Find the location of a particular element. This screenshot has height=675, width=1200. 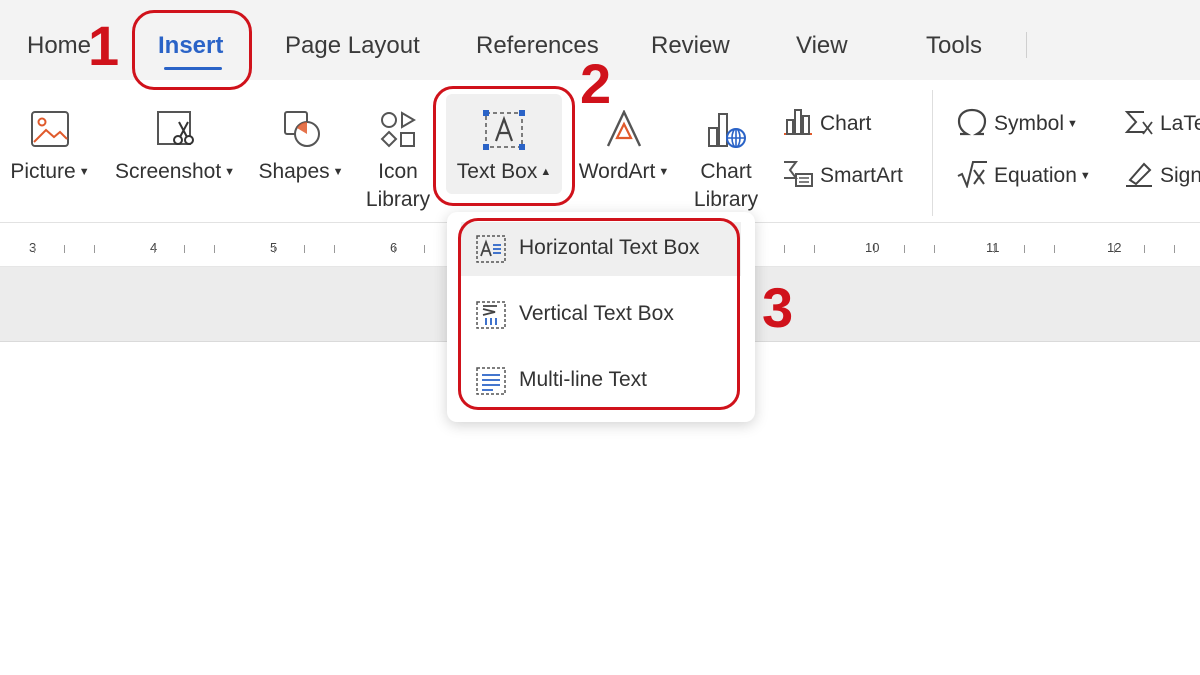

ruler-number: 11 is located at coordinates (993, 247).